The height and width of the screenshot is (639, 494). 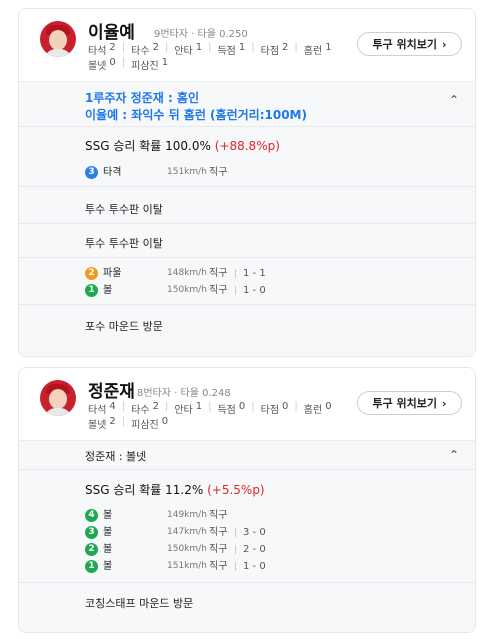 I want to click on highlight-line: 1루주자 정준재 : 홈인, so click(x=142, y=98).